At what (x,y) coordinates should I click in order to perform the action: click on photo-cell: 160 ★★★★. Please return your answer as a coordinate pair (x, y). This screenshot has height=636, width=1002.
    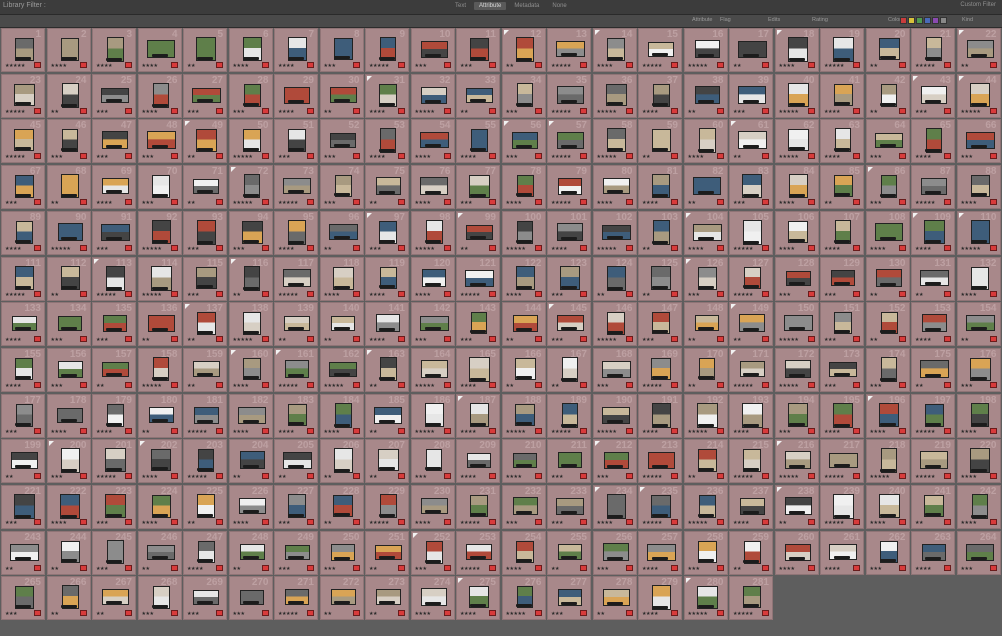
    Looking at the image, I should click on (250, 369).